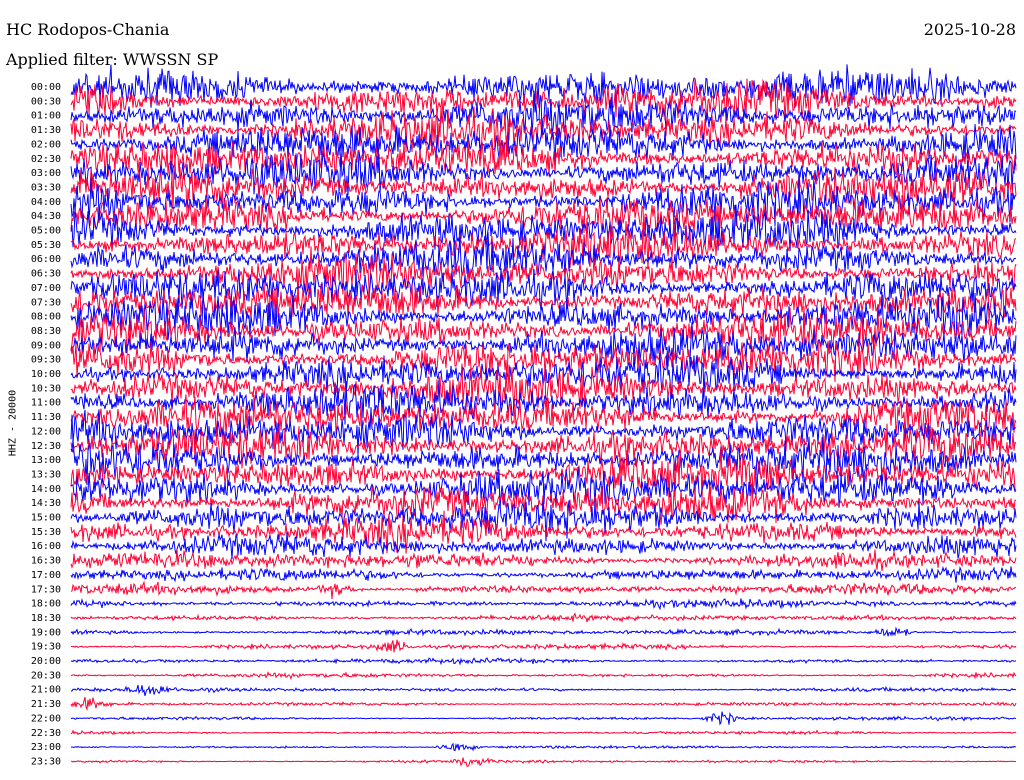 The height and width of the screenshot is (780, 1024). I want to click on time-label: 23:00, so click(46, 747).